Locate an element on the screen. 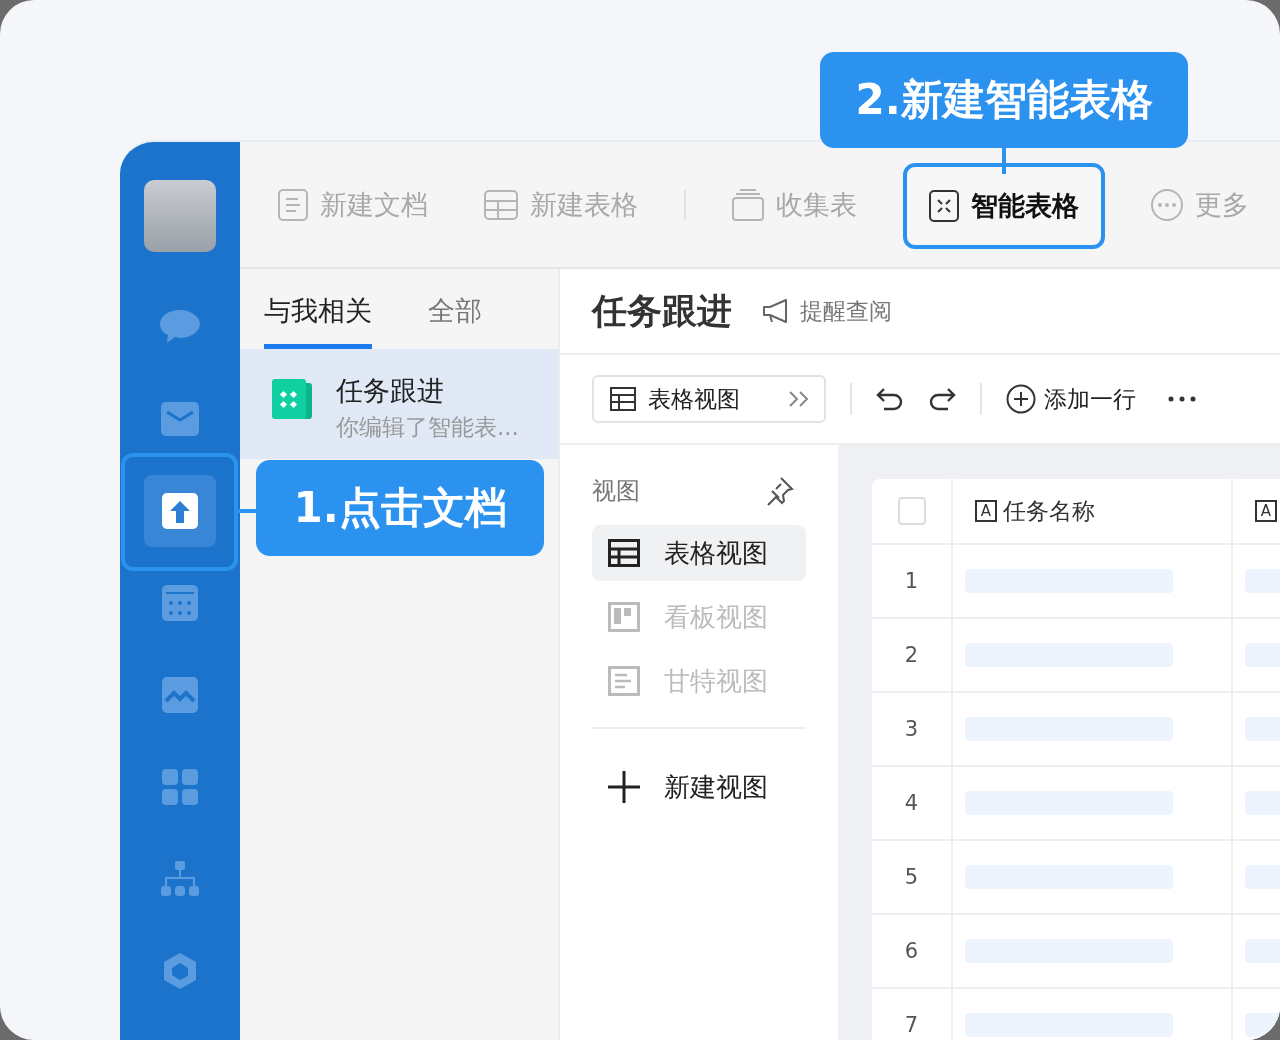 Image resolution: width=1280 pixels, height=1040 pixels. redo-icon is located at coordinates (942, 399).